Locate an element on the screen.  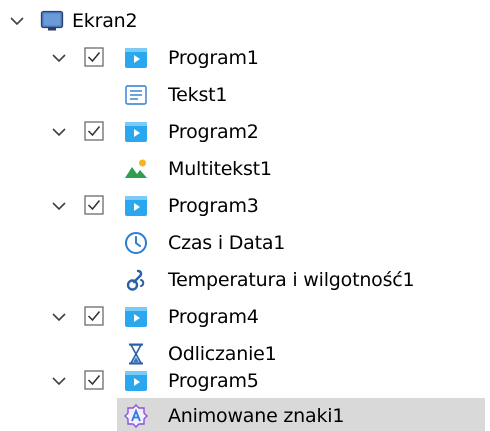
tree-item-program3: Program3 is located at coordinates (245, 206).